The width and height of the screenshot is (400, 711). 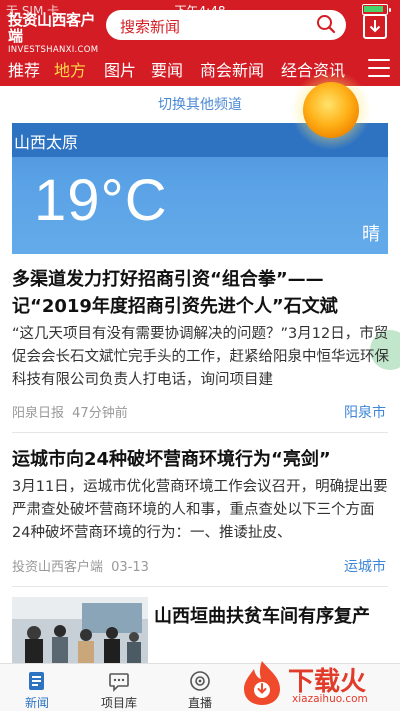 I want to click on flame-icon, so click(x=262, y=683).